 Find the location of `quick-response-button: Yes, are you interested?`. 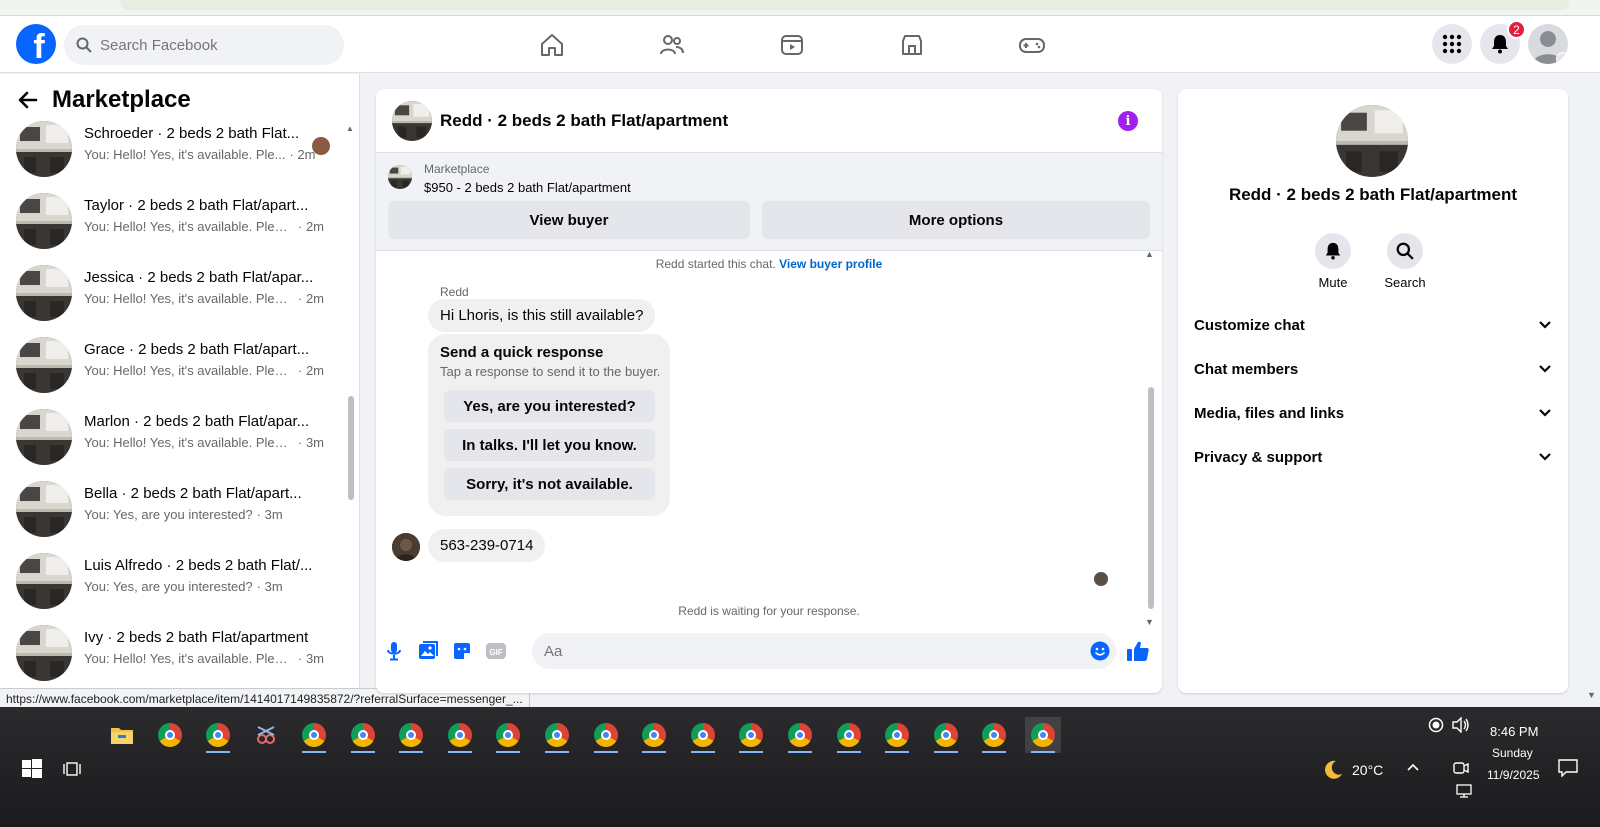

quick-response-button: Yes, are you interested? is located at coordinates (549, 406).